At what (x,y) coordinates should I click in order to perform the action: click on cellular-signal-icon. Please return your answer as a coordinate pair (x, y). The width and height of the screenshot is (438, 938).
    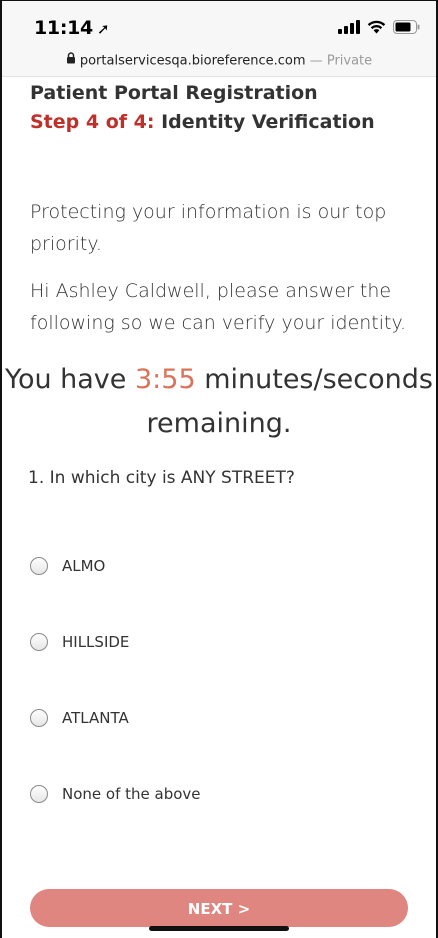
    Looking at the image, I should click on (349, 27).